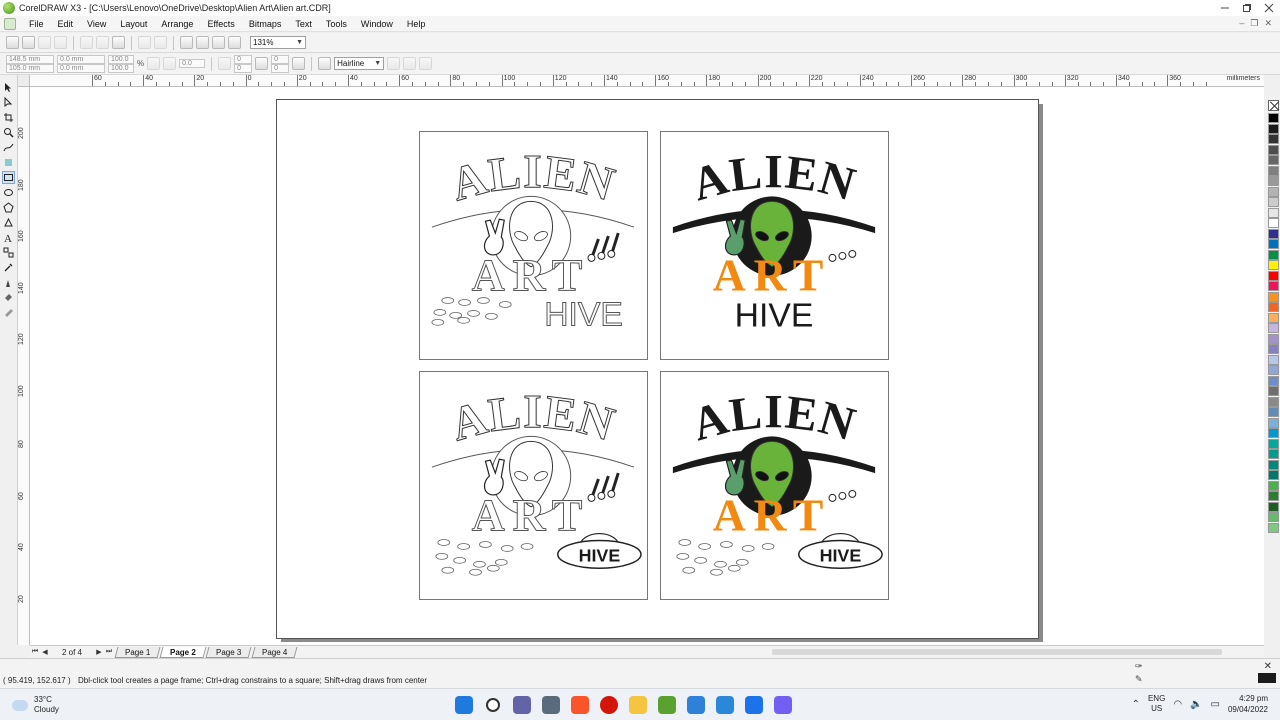  I want to click on azure-icon, so click(696, 705).